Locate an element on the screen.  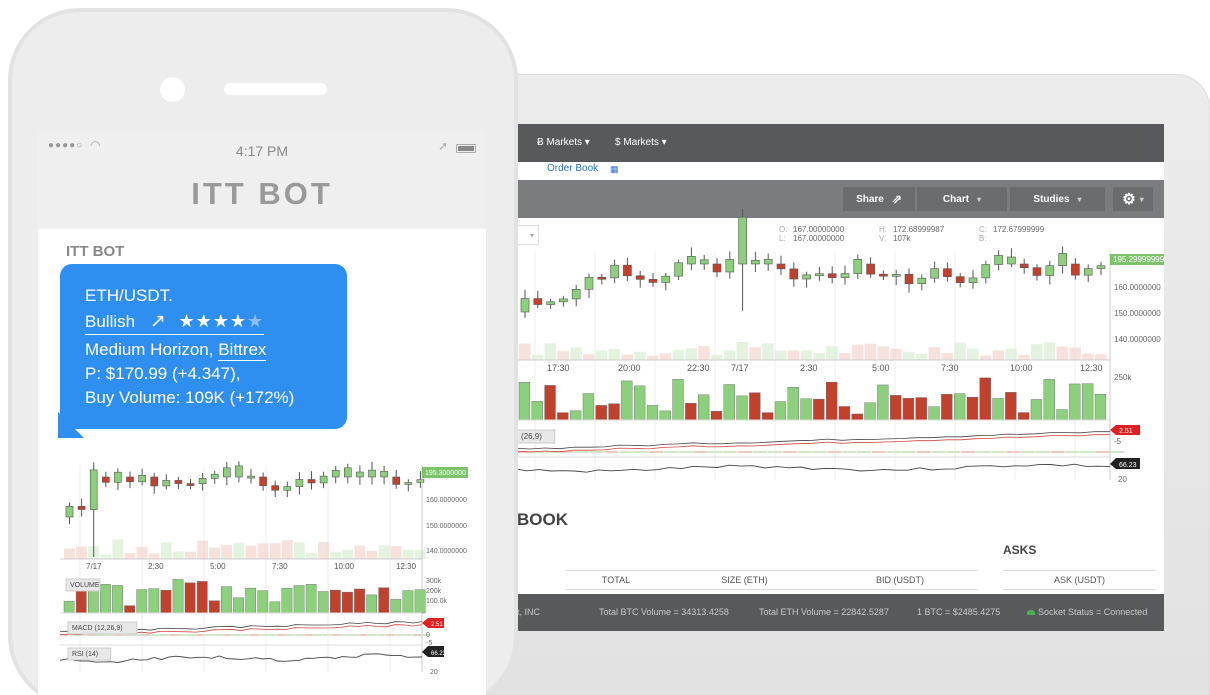
time-axis-label: 17:30 is located at coordinates (558, 368).